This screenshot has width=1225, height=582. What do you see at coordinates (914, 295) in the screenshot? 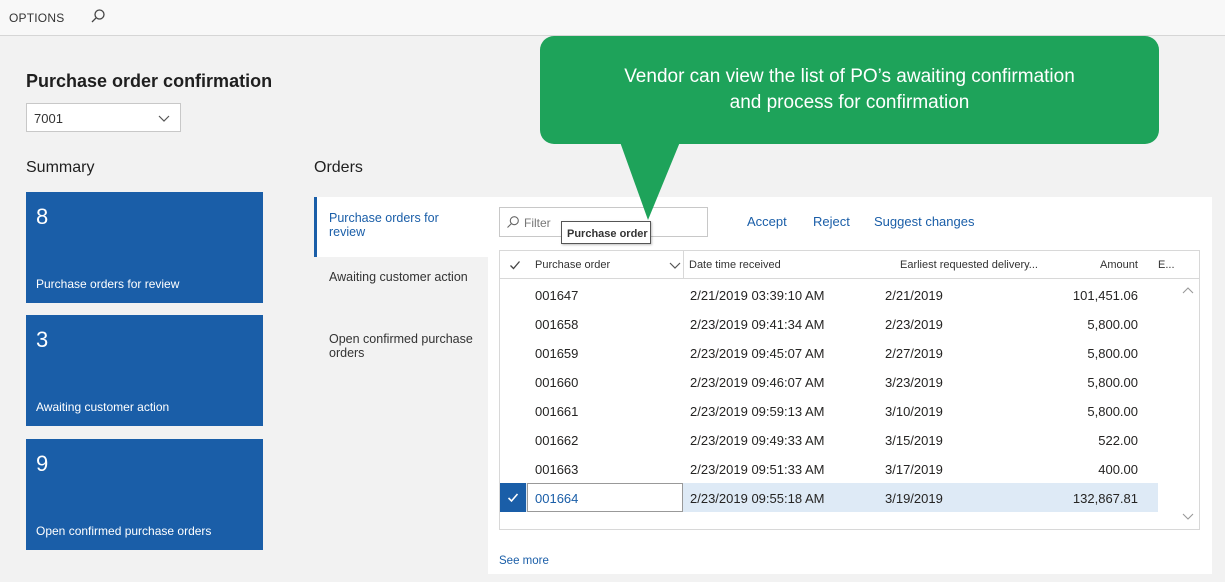
I see `cell-delivery: 2/21/2019` at bounding box center [914, 295].